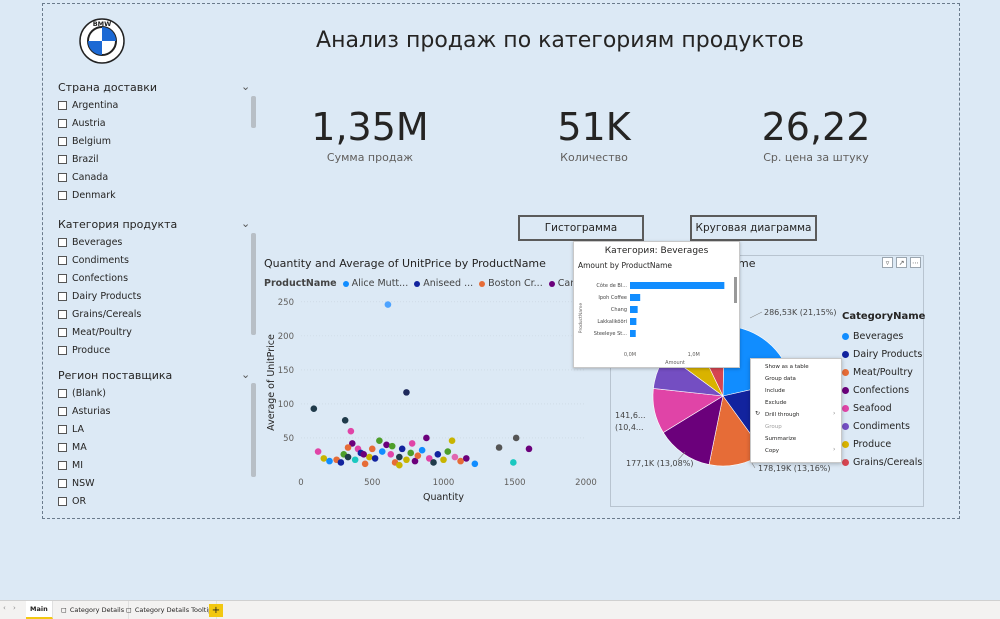 The height and width of the screenshot is (619, 1000). I want to click on menu-item-summarize: Summarize, so click(801, 438).